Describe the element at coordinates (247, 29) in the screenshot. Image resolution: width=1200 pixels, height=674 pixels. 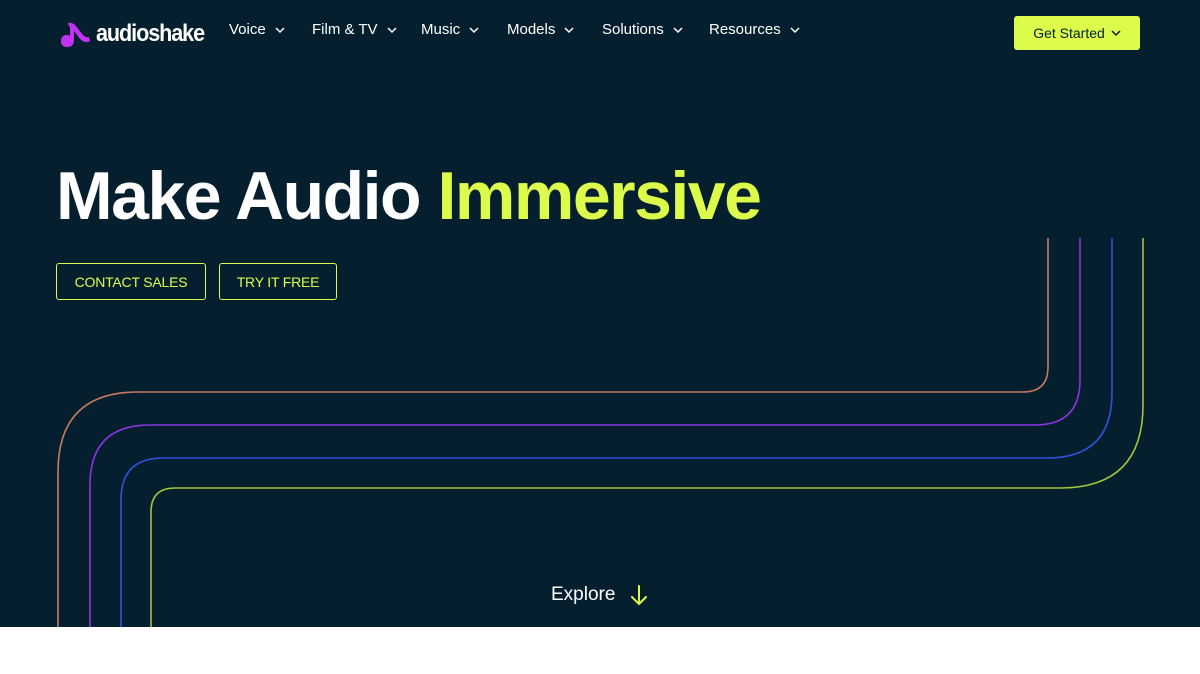
I see `nav-item-label: Voice` at that location.